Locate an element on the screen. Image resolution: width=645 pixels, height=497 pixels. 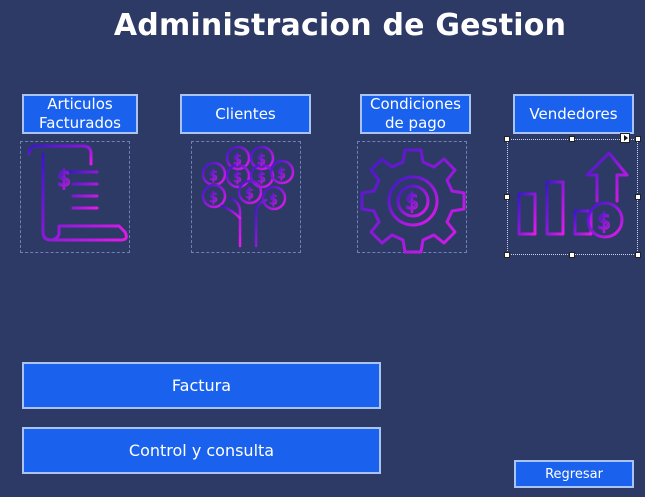
regresar-button: Regresar is located at coordinates (574, 474).